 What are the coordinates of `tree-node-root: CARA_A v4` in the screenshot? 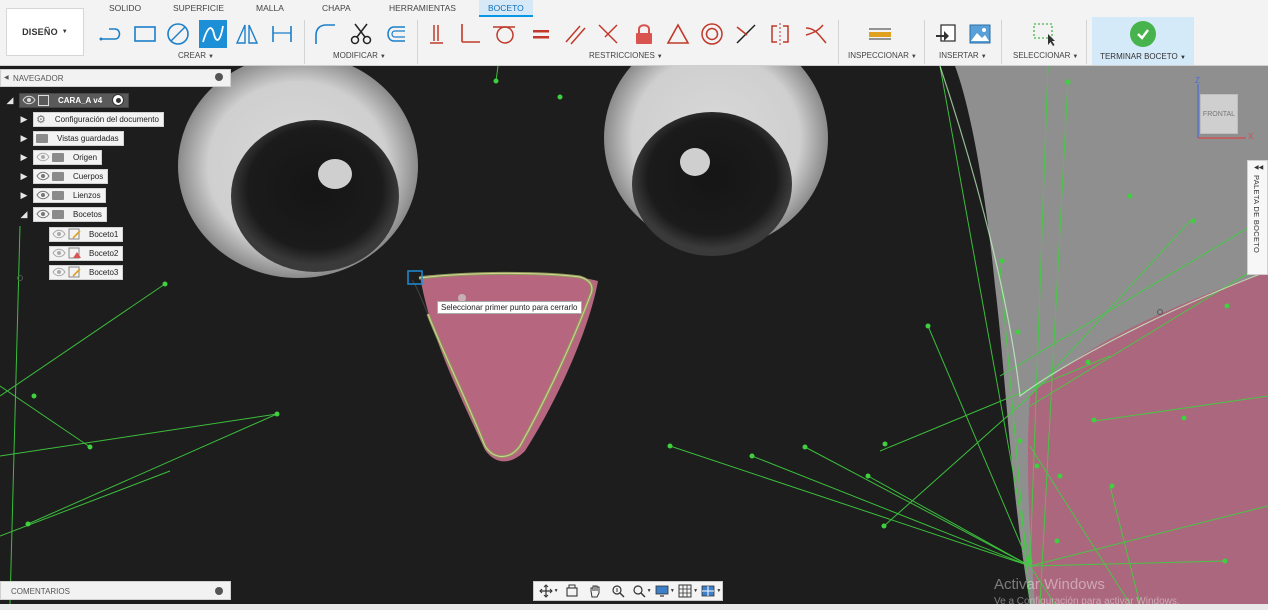 It's located at (74, 100).